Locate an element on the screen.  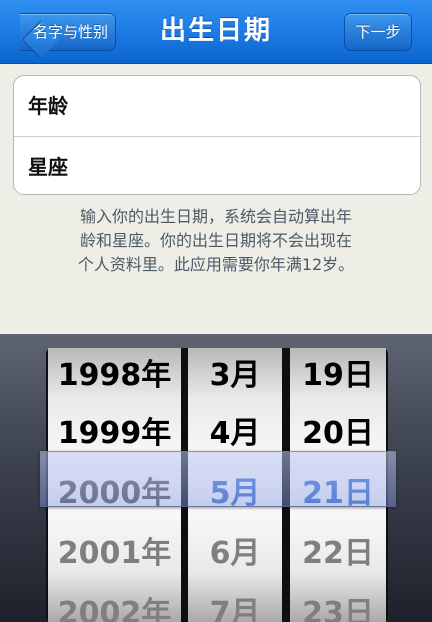
zodiac-cell: 星座 is located at coordinates (217, 165).